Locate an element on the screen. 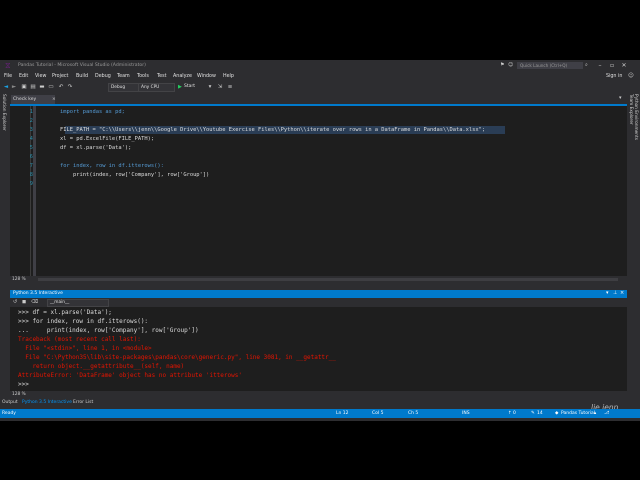 This screenshot has width=640, height=480. interactive-panel-toolbar: ↺ ◼ ⌫ __main__ is located at coordinates (318, 302).